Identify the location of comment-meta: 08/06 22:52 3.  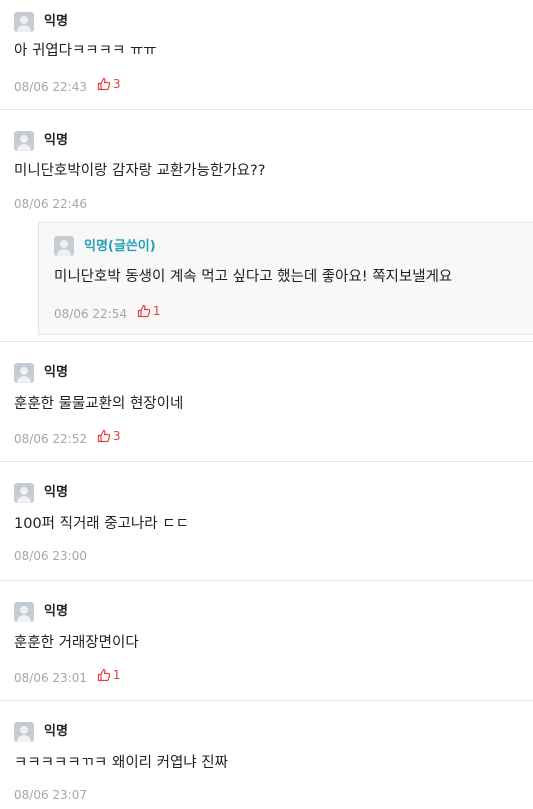
(67, 437).